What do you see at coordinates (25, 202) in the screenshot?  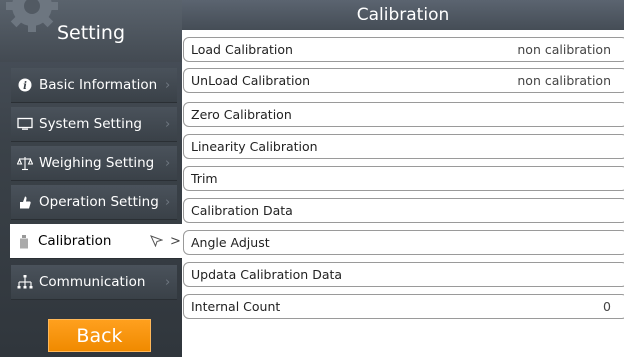 I see `thumb-icon` at bounding box center [25, 202].